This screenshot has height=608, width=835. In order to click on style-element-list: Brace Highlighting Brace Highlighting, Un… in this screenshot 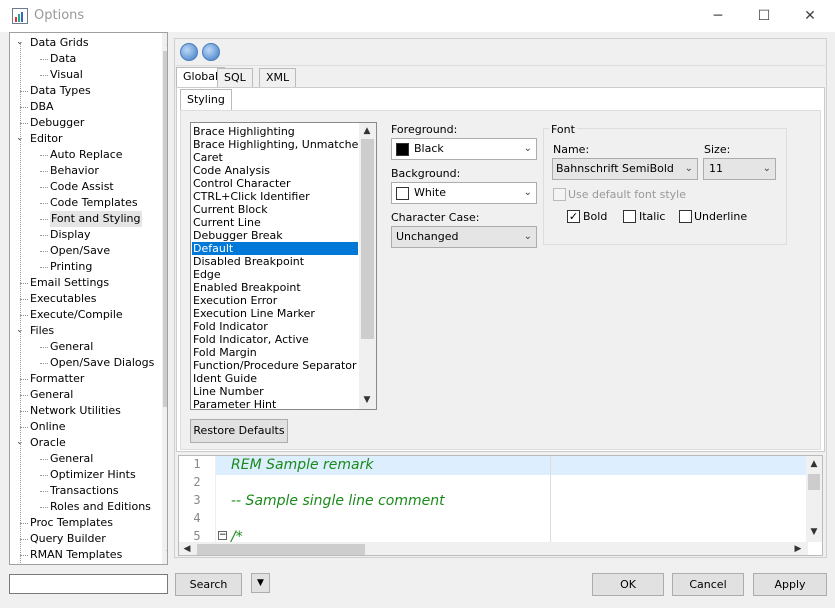, I will do `click(283, 266)`.